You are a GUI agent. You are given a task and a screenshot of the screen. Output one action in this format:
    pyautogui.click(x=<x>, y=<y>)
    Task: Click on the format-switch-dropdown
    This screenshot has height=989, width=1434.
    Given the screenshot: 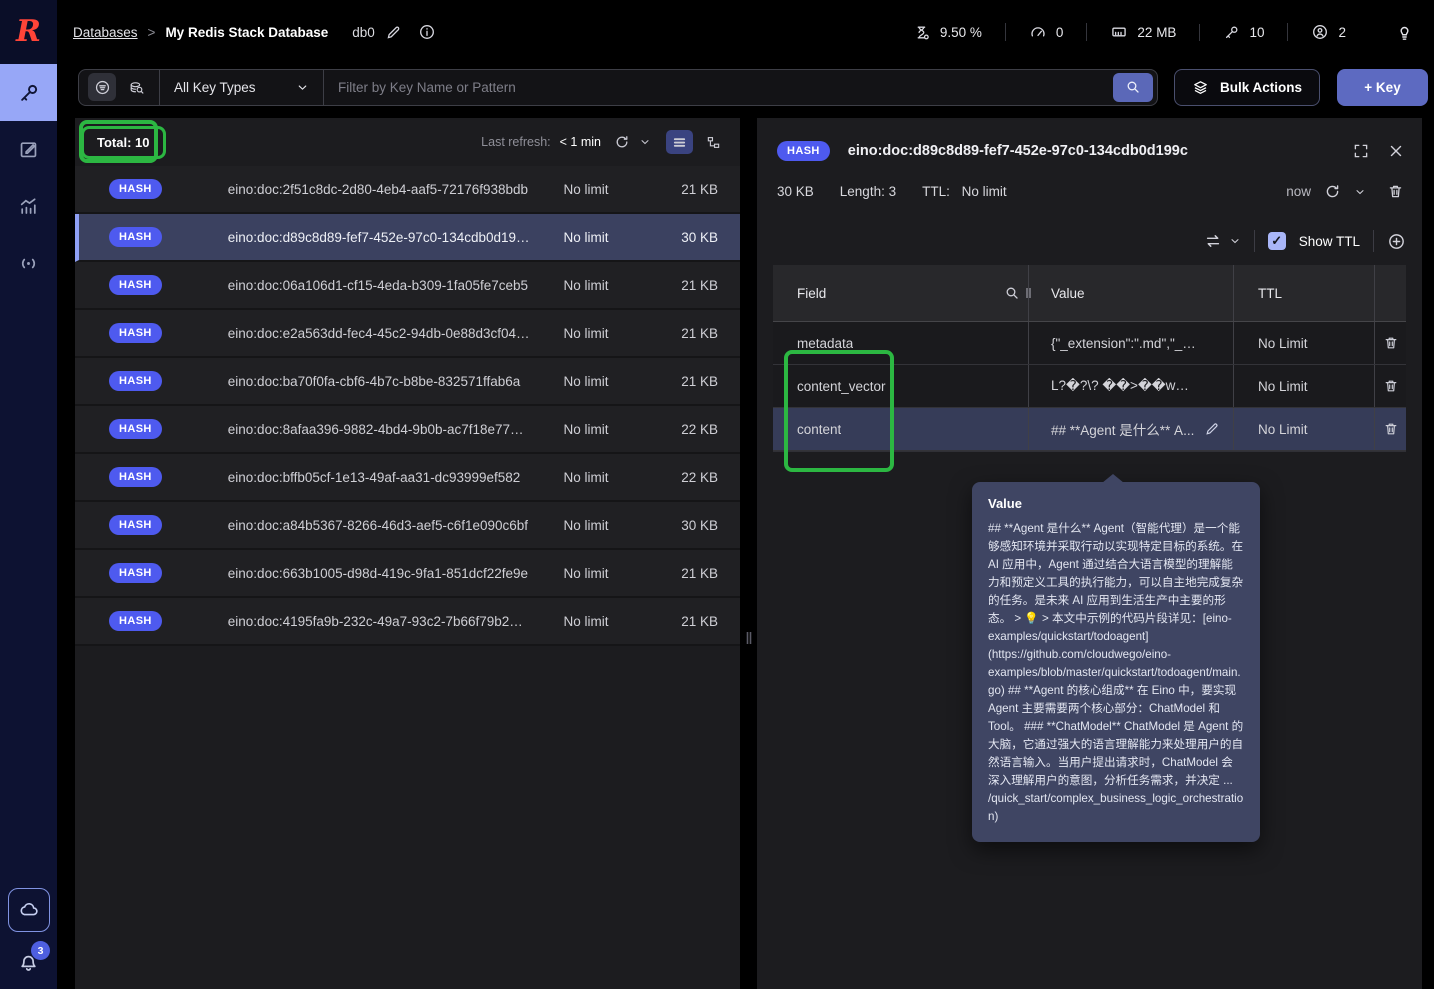 What is the action you would take?
    pyautogui.click(x=1235, y=241)
    